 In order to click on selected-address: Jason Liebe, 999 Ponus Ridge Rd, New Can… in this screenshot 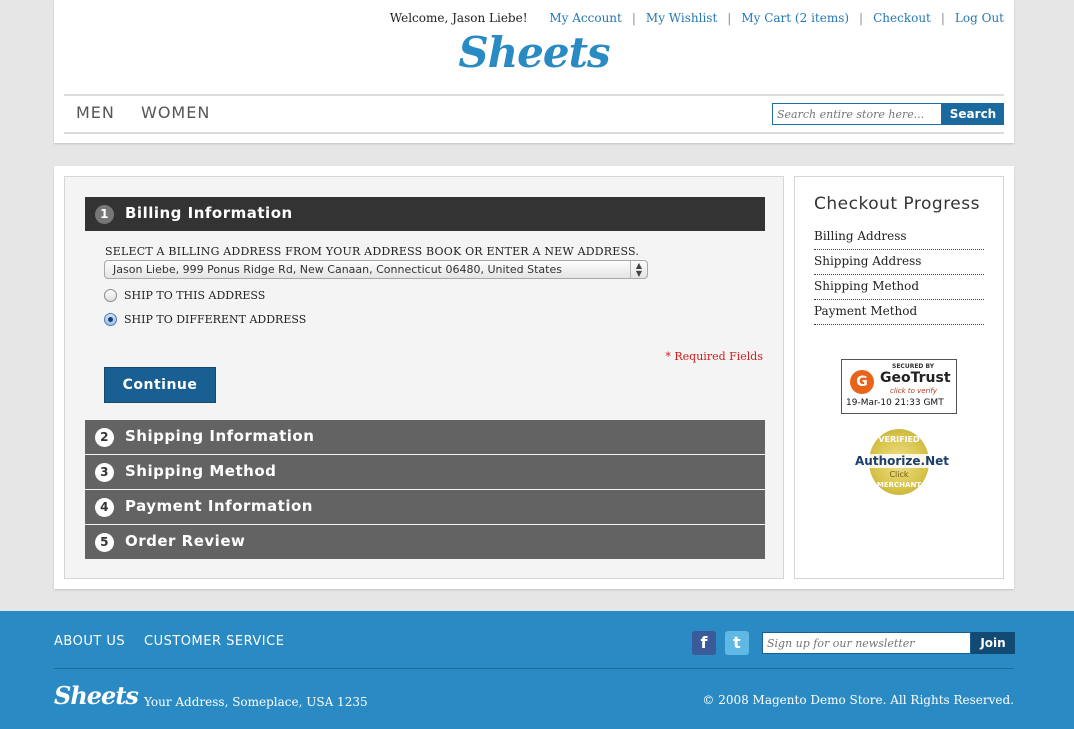, I will do `click(337, 269)`.